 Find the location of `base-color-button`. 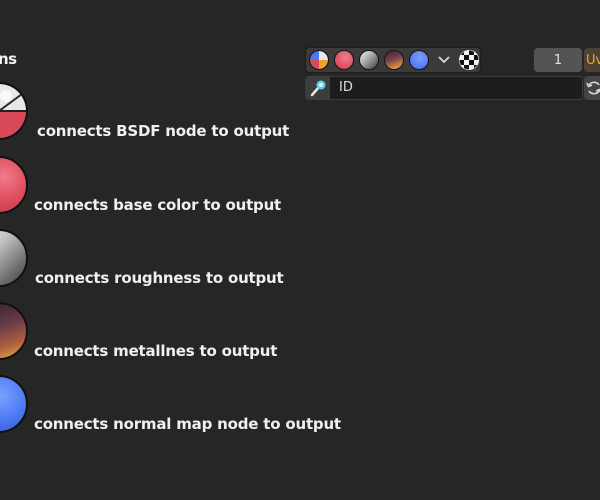

base-color-button is located at coordinates (344, 60).